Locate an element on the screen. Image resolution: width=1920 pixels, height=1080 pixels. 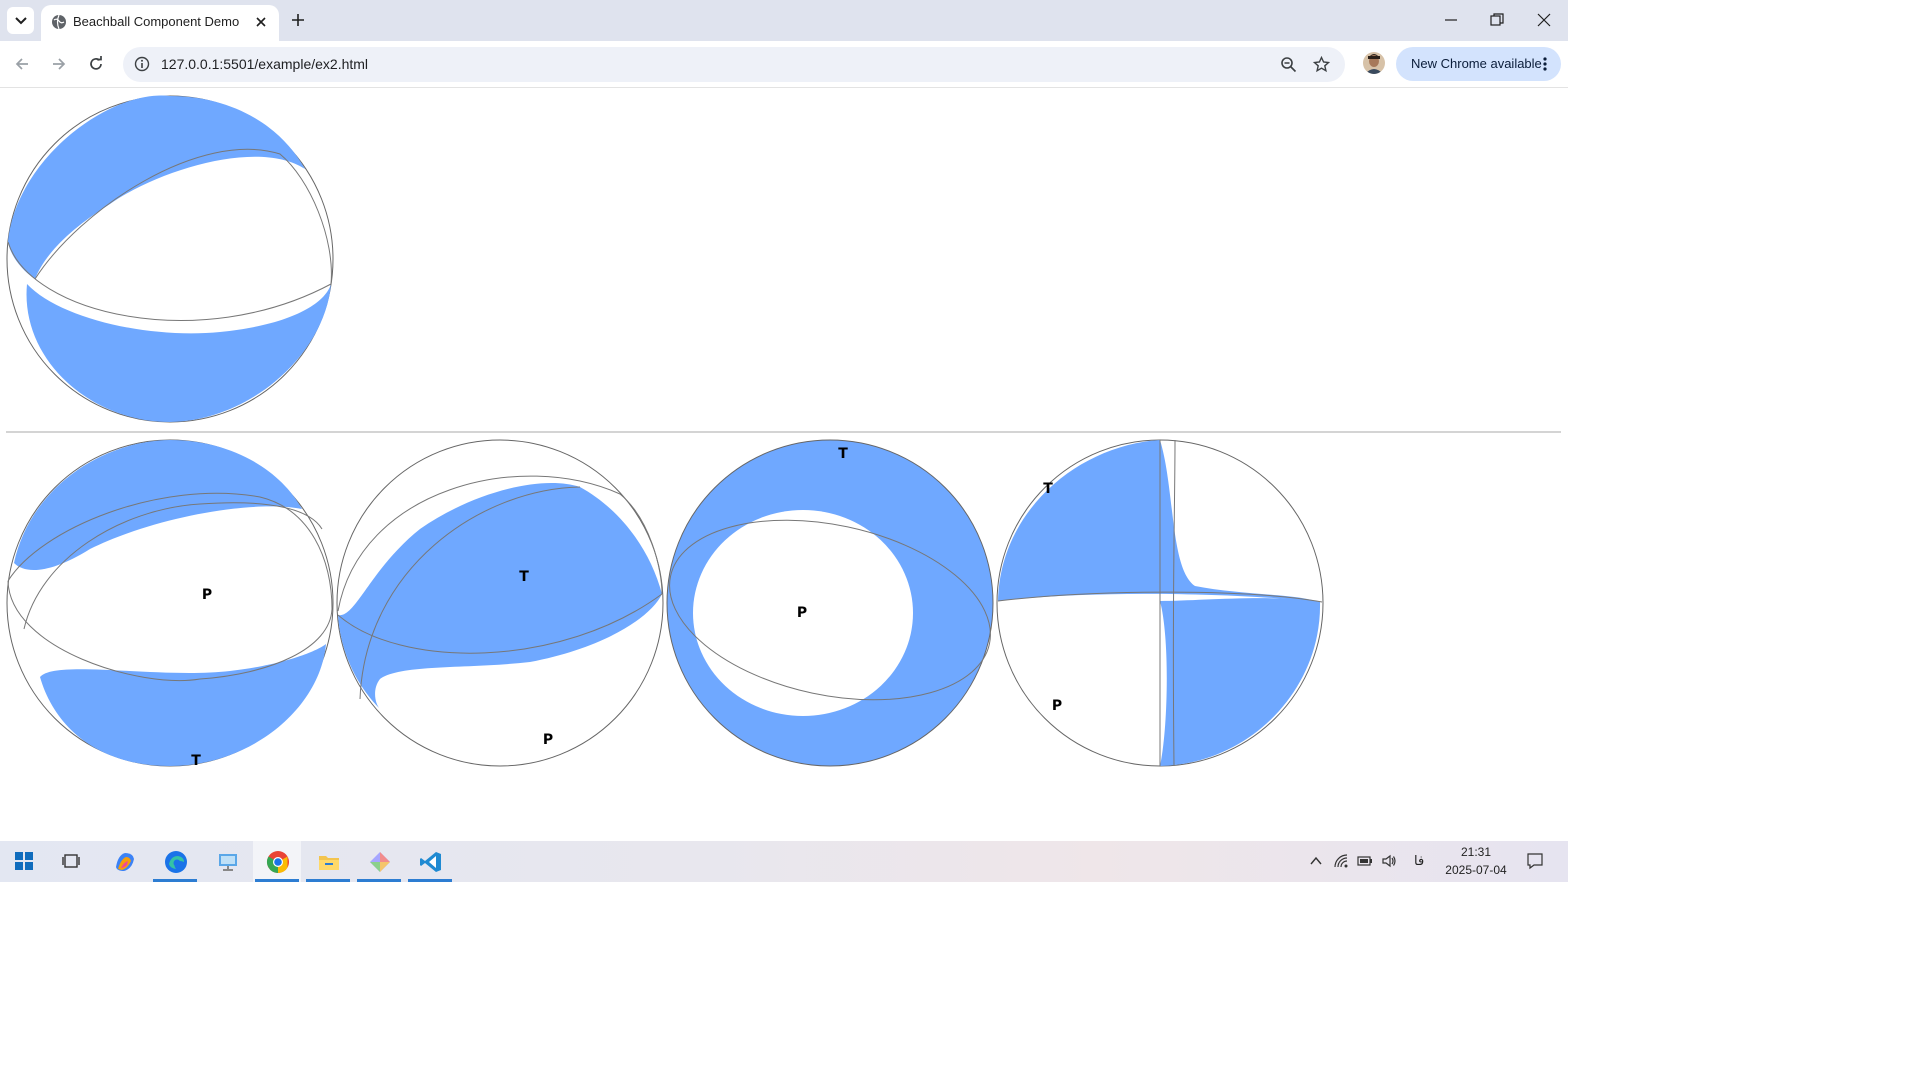
taskbar: فا 21:31 2025-07-04 is located at coordinates (784, 861).